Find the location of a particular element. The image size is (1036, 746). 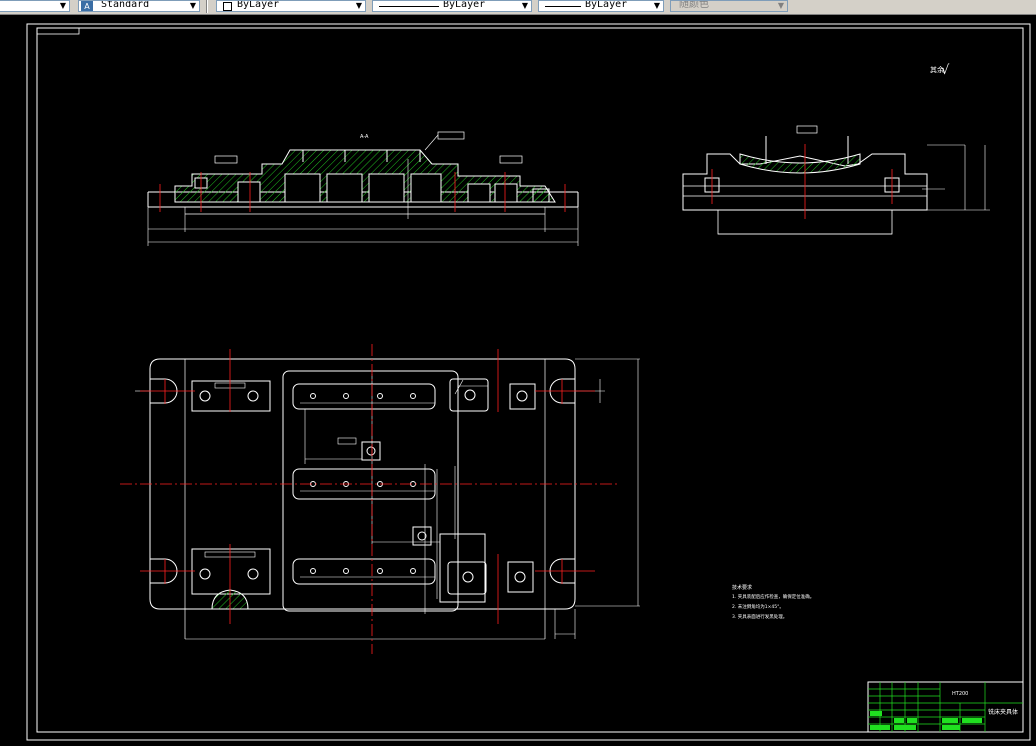

side-section-view is located at coordinates (836, 180).